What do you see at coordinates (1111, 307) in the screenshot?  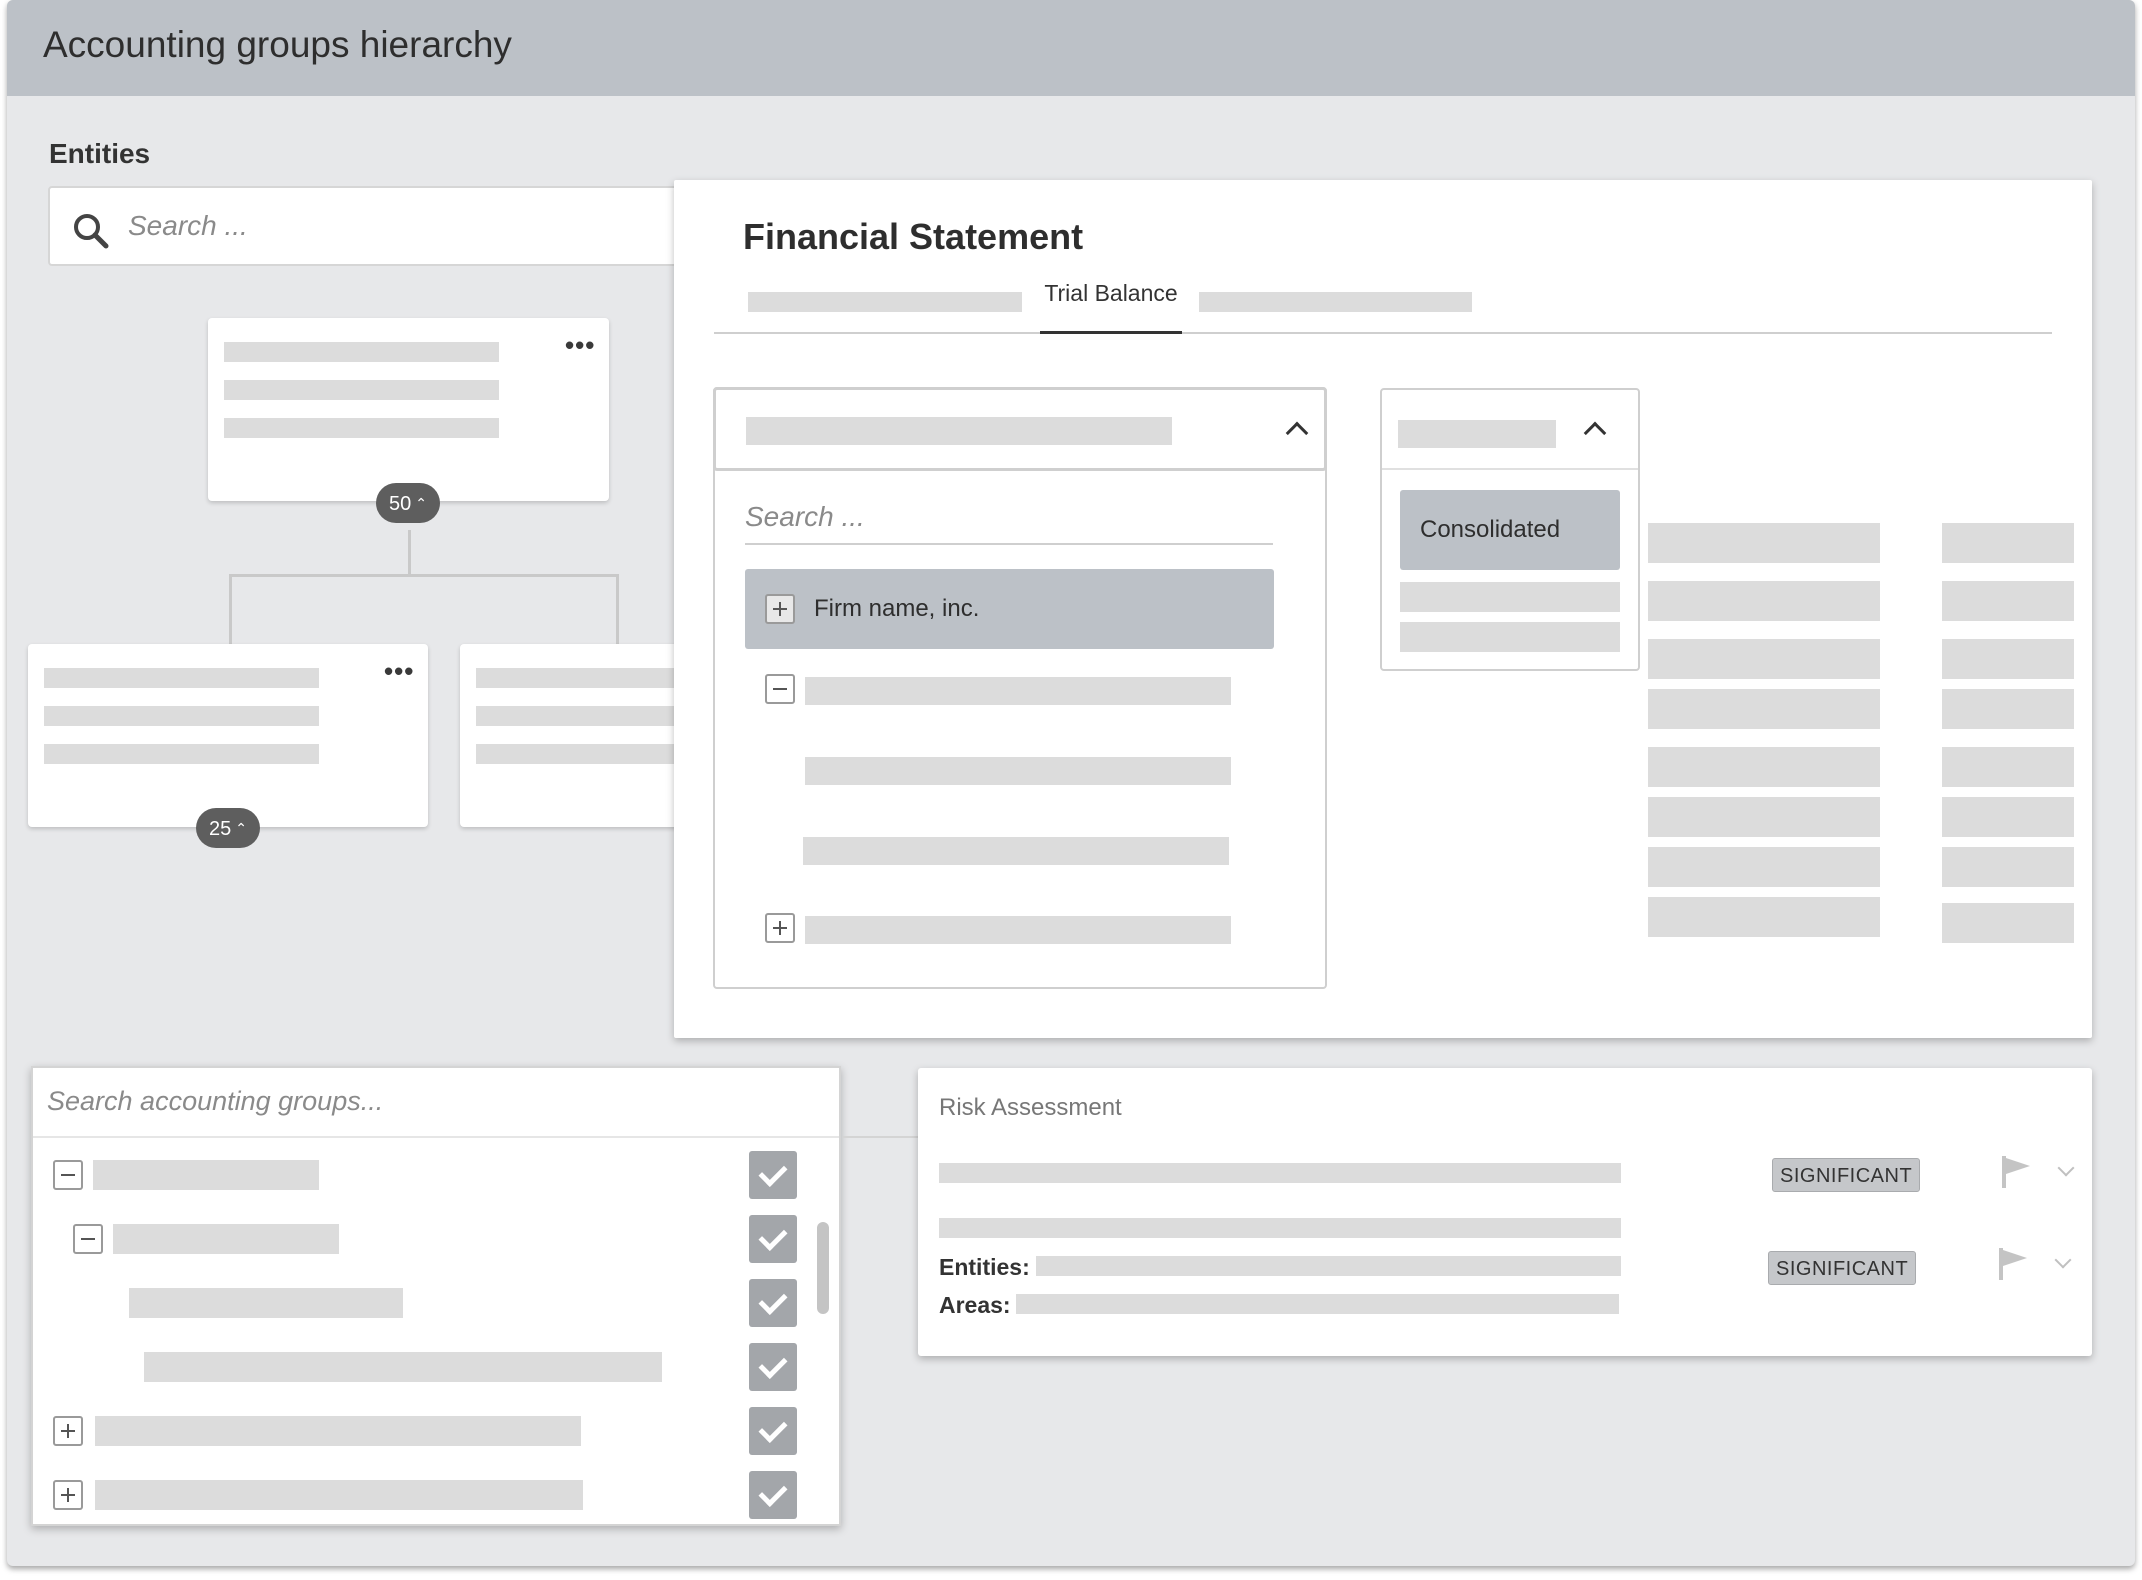 I see `tab-trial-balance: Trial Balance` at bounding box center [1111, 307].